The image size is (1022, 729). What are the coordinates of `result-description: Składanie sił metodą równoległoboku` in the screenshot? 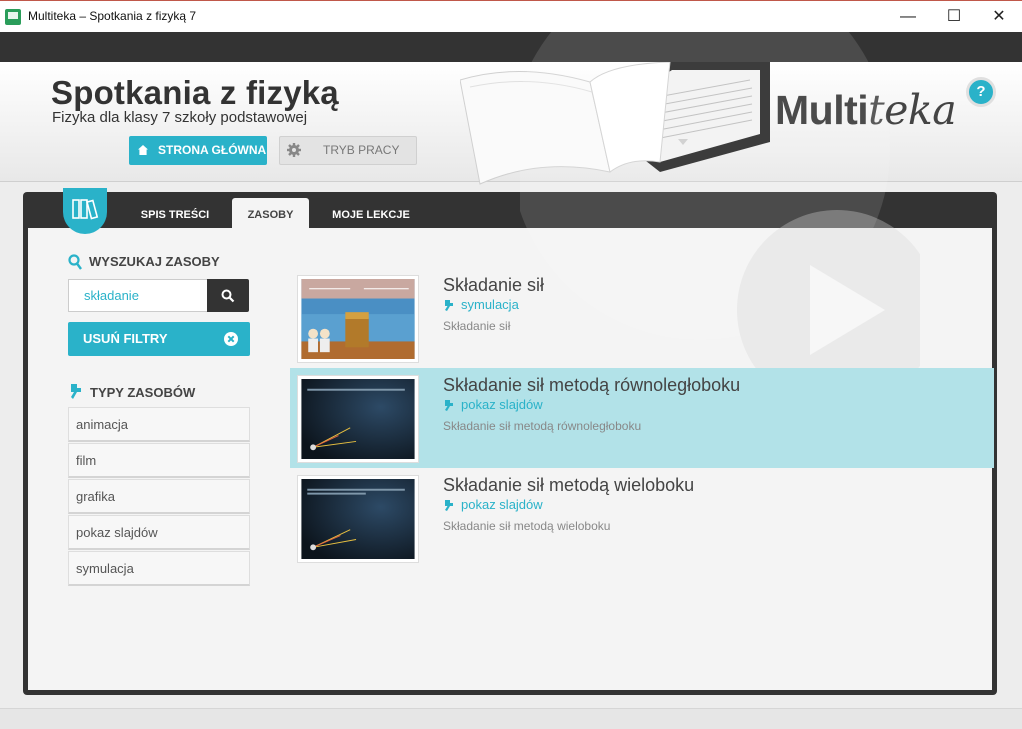 It's located at (542, 426).